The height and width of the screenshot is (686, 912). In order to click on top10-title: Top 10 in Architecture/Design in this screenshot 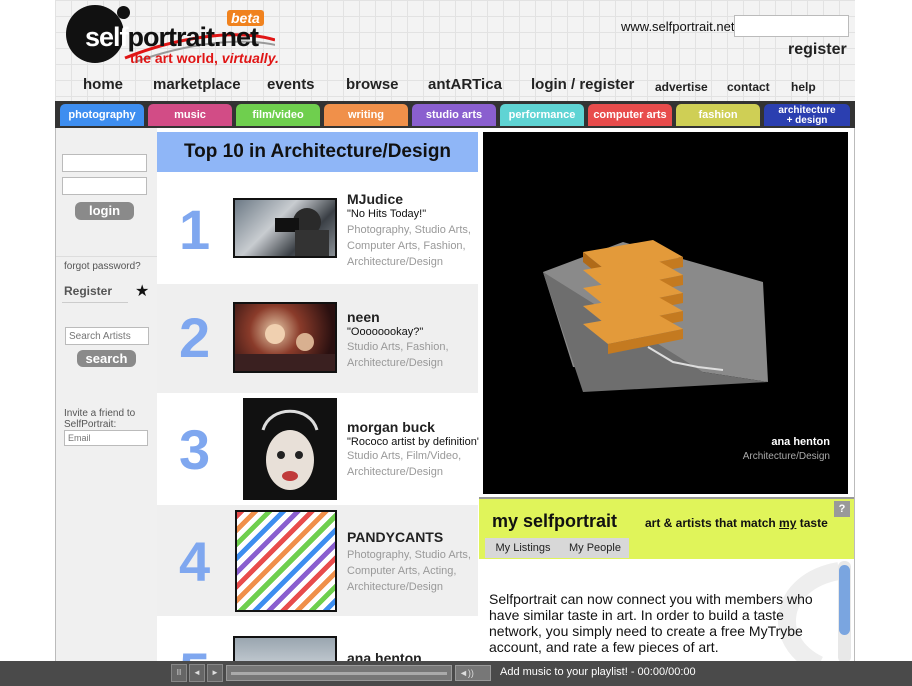, I will do `click(317, 152)`.